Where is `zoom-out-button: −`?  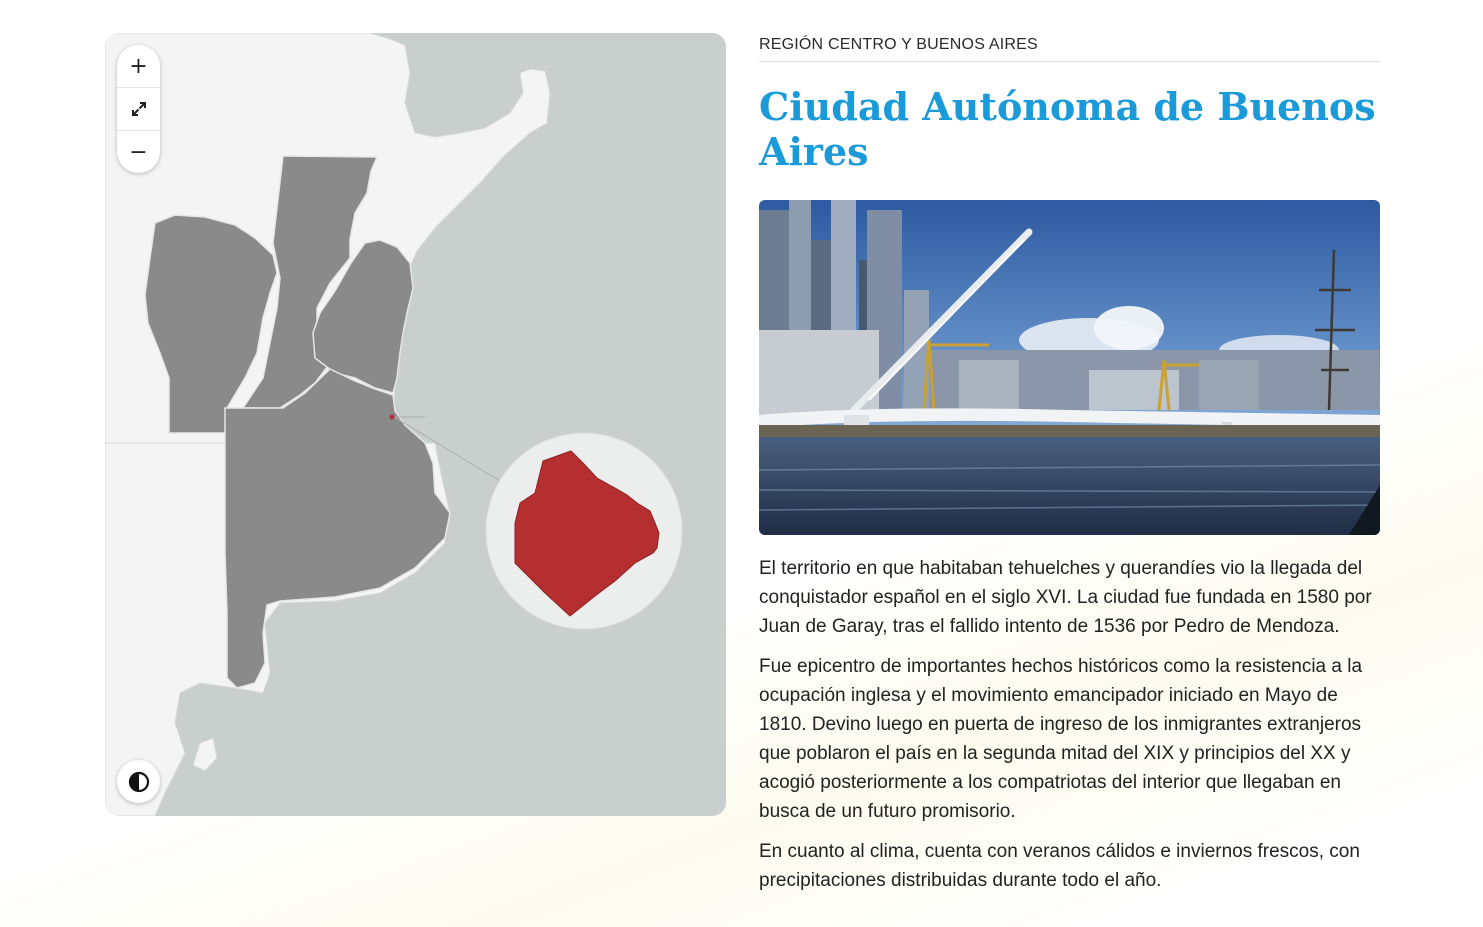 zoom-out-button: − is located at coordinates (138, 151).